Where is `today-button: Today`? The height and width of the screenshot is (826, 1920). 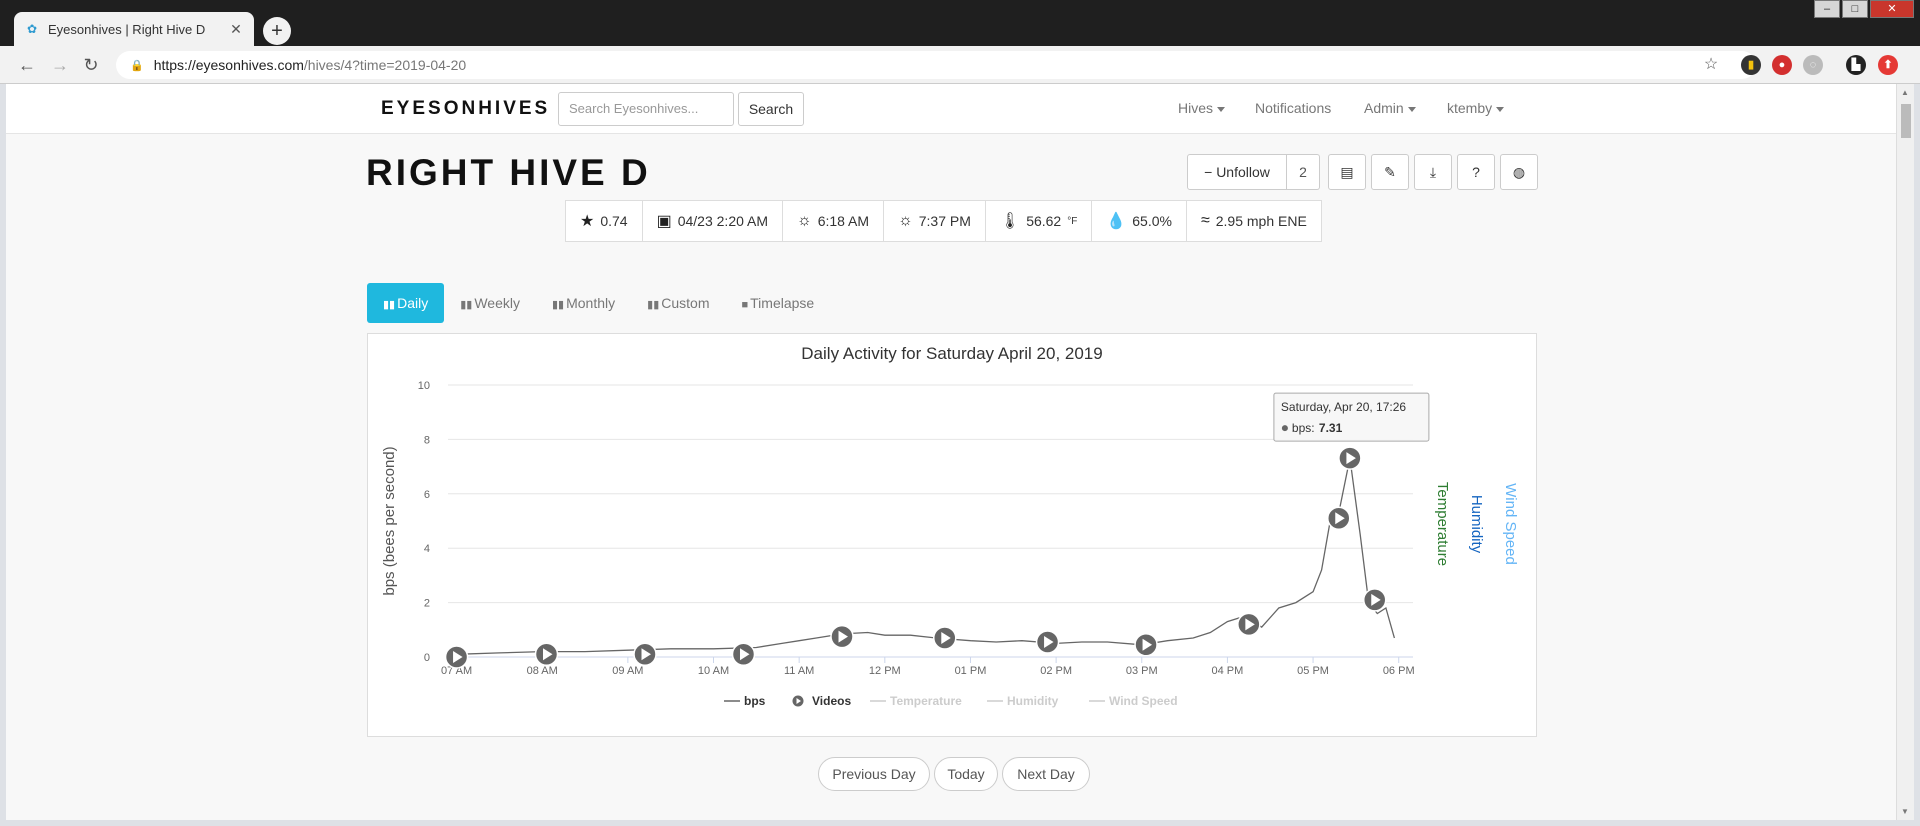
today-button: Today is located at coordinates (966, 774).